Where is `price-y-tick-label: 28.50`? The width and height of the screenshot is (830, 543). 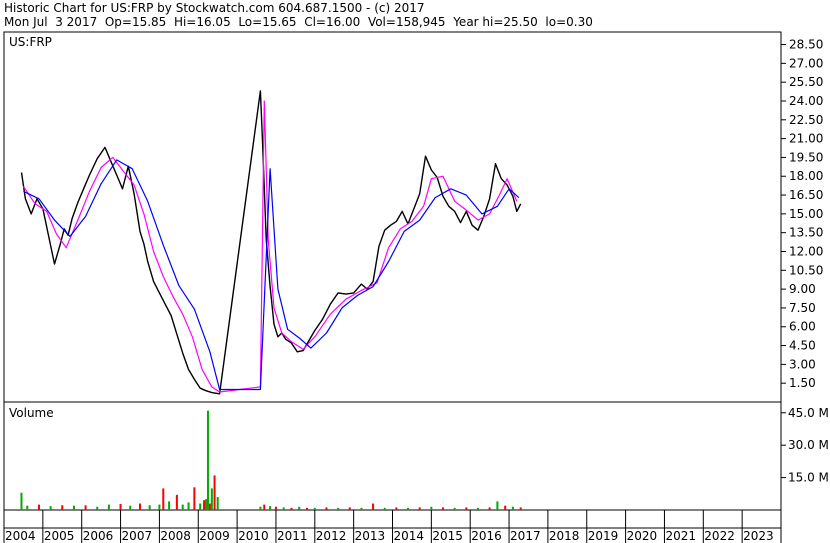
price-y-tick-label: 28.50 is located at coordinates (806, 45).